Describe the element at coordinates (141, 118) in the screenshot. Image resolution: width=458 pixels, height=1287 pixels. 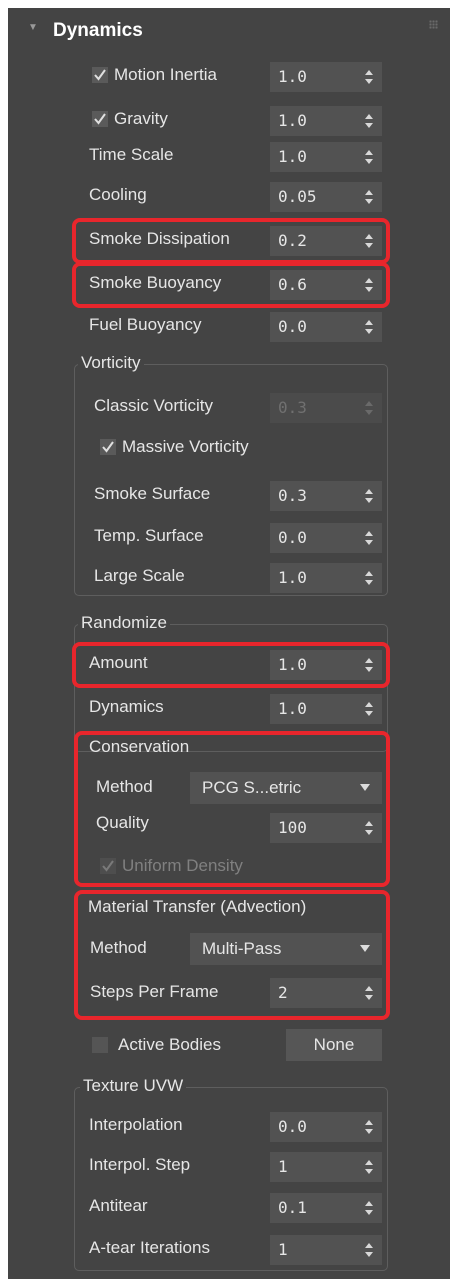
I see `gravity-label: Gravity` at that location.